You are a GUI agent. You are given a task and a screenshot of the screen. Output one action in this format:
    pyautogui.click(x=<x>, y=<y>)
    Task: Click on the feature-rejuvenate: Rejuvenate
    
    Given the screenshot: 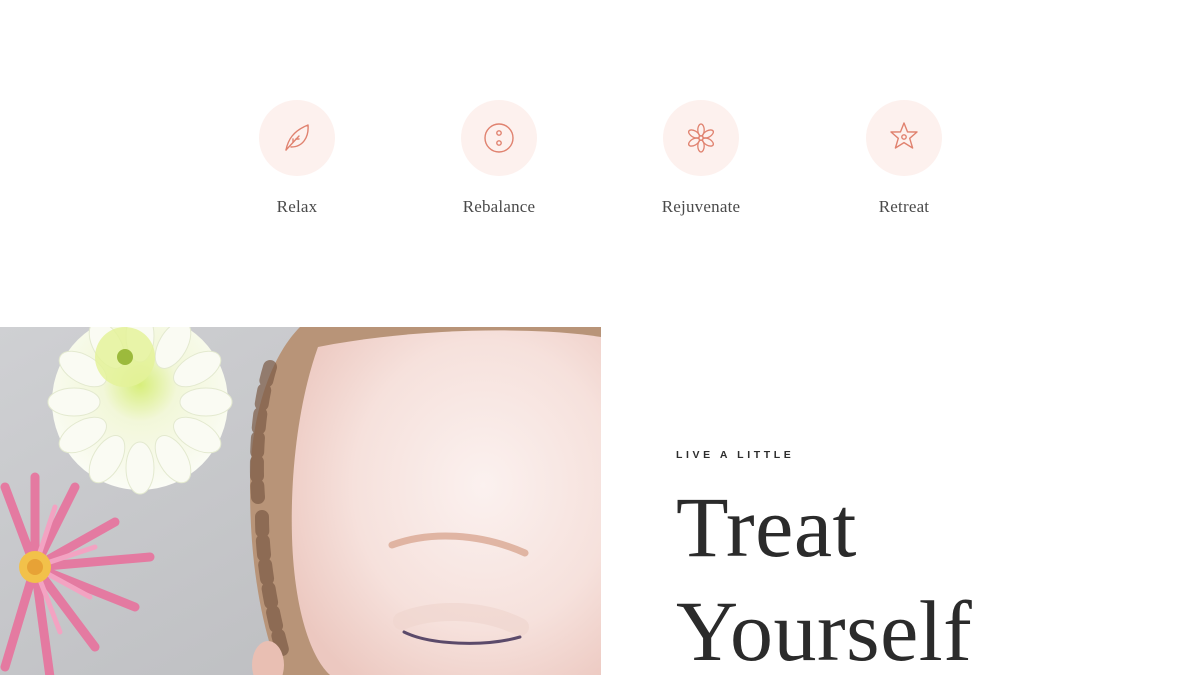 What is the action you would take?
    pyautogui.click(x=701, y=158)
    